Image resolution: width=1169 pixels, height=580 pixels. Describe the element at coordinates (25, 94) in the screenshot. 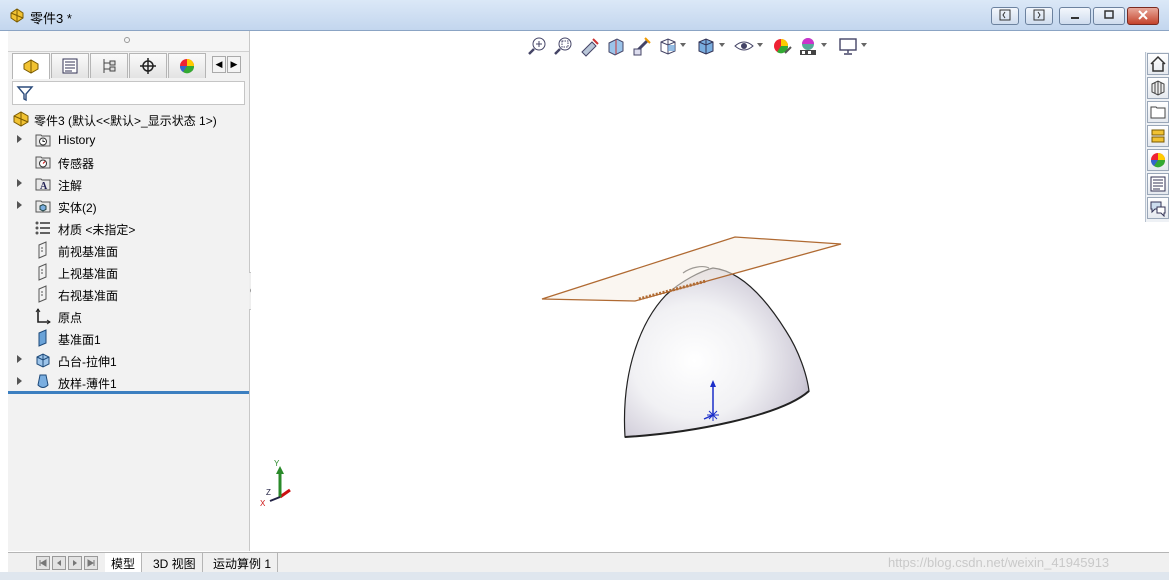

I see `filter-icon` at that location.